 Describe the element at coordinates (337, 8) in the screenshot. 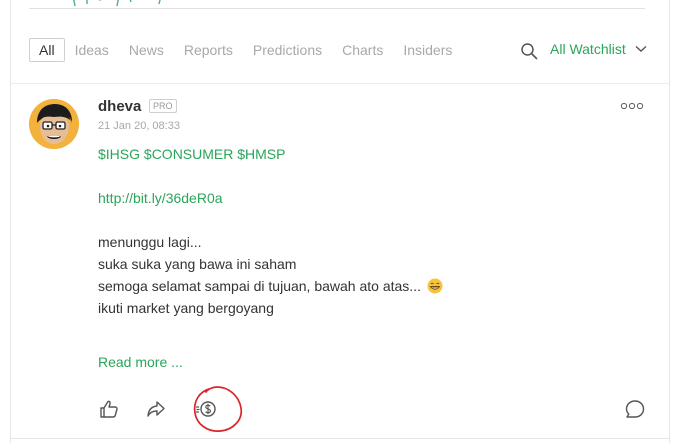

I see `top-divider` at that location.